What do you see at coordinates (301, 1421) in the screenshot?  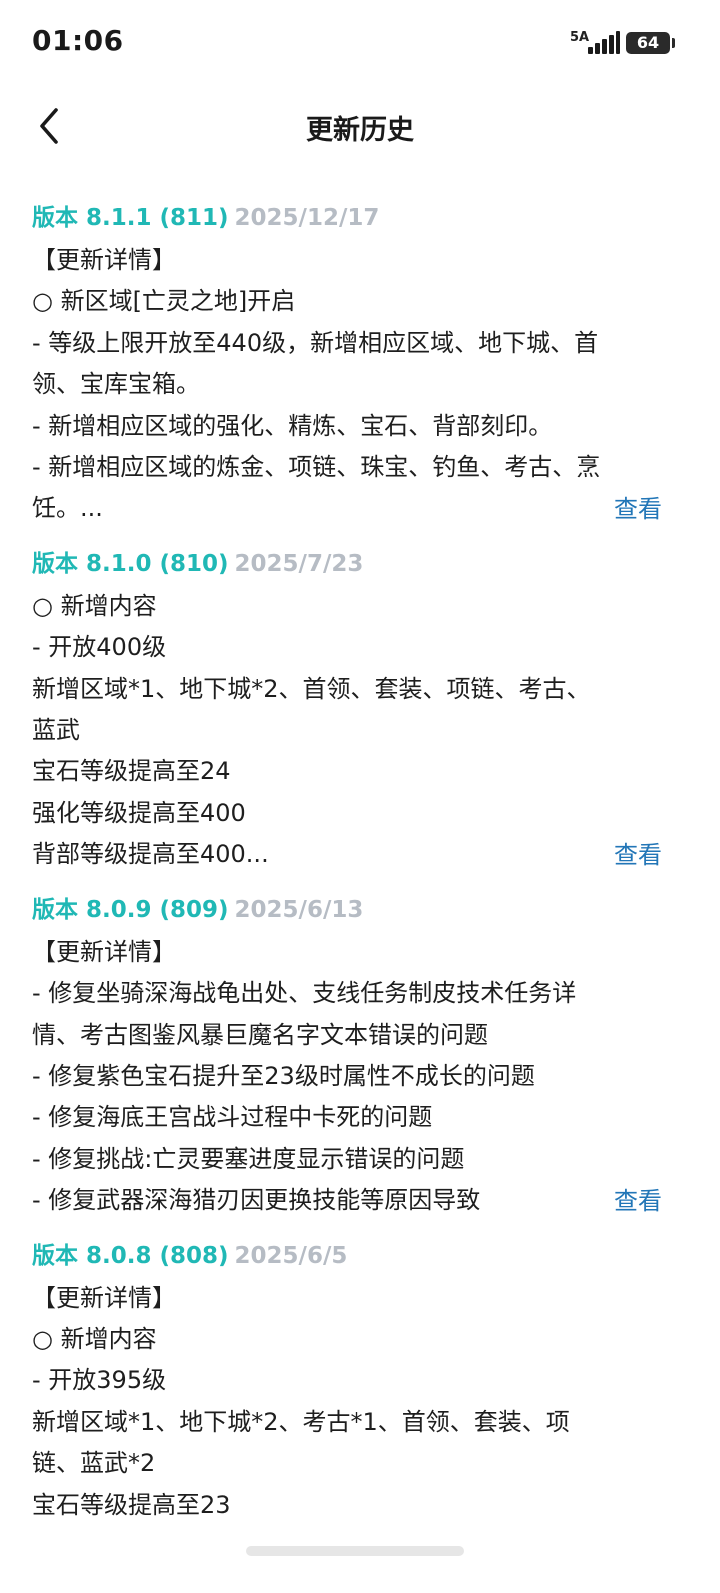 I see `note-line: 新增区域*1、地下城*2、考古*1、首领、套装、项` at bounding box center [301, 1421].